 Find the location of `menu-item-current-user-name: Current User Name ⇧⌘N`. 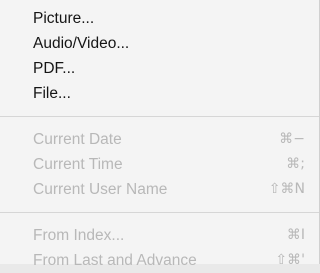

menu-item-current-user-name: Current User Name ⇧⌘N is located at coordinates (159, 189).